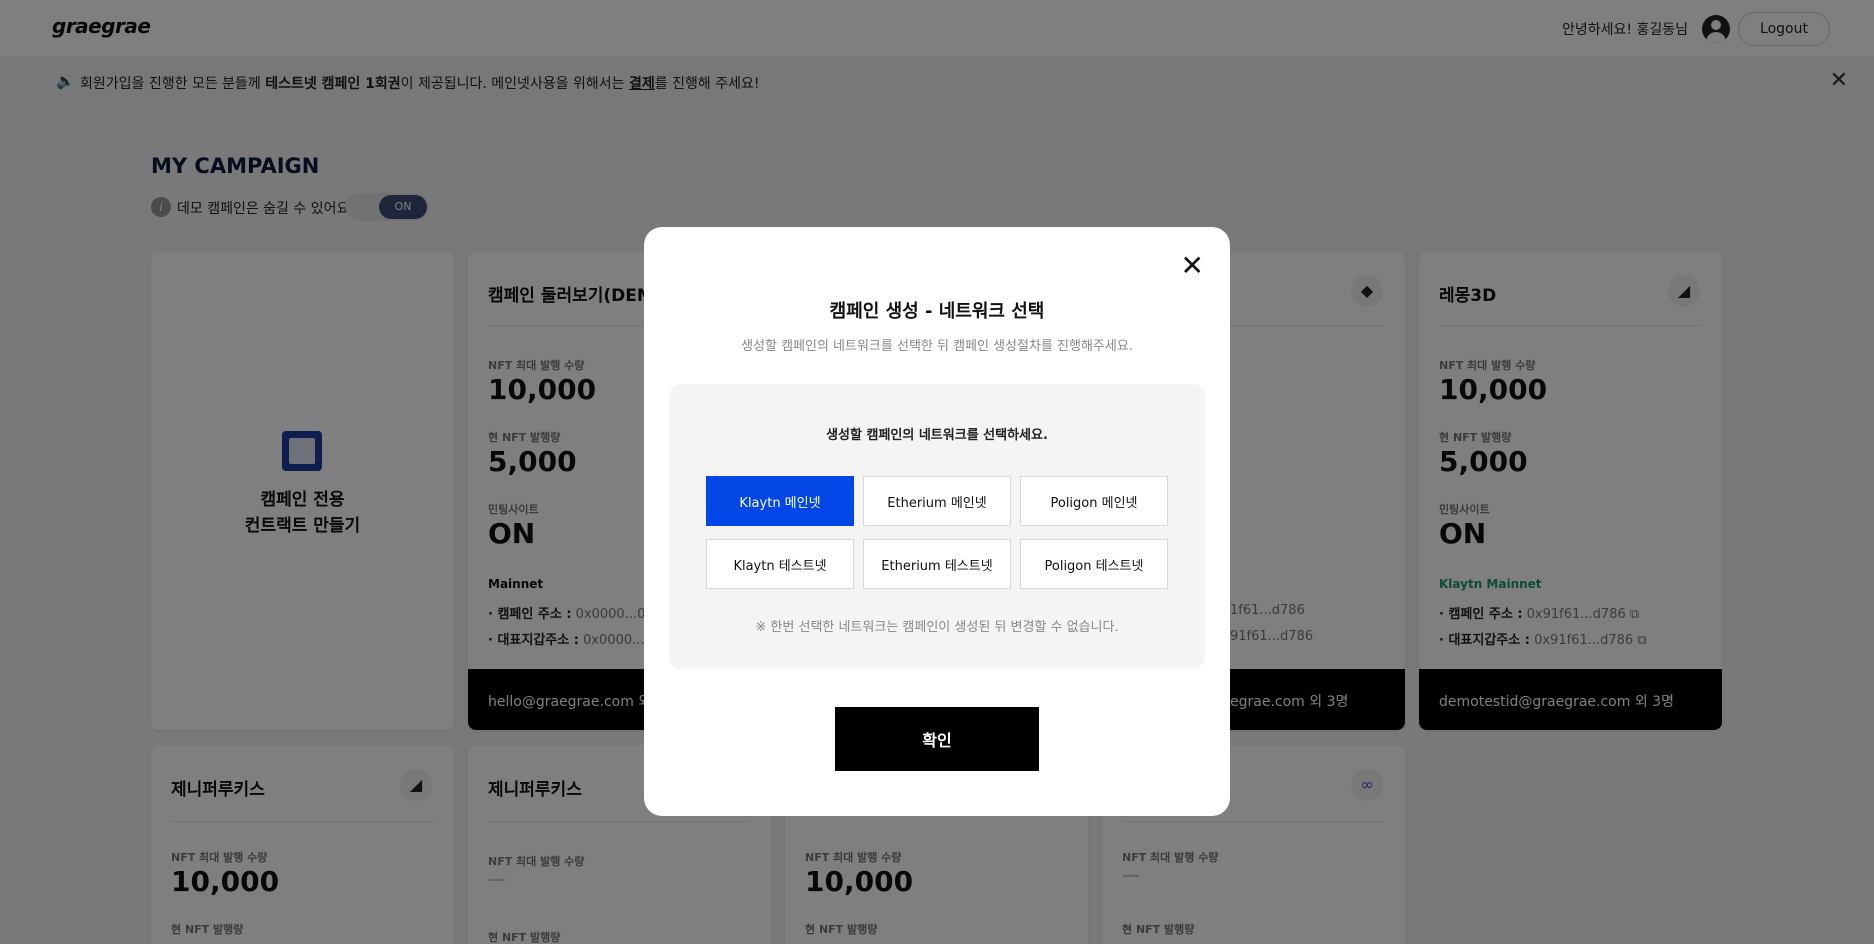 Image resolution: width=1874 pixels, height=944 pixels. What do you see at coordinates (1094, 501) in the screenshot?
I see `network-option-poligon-mainnet: Poligon 메인넷` at bounding box center [1094, 501].